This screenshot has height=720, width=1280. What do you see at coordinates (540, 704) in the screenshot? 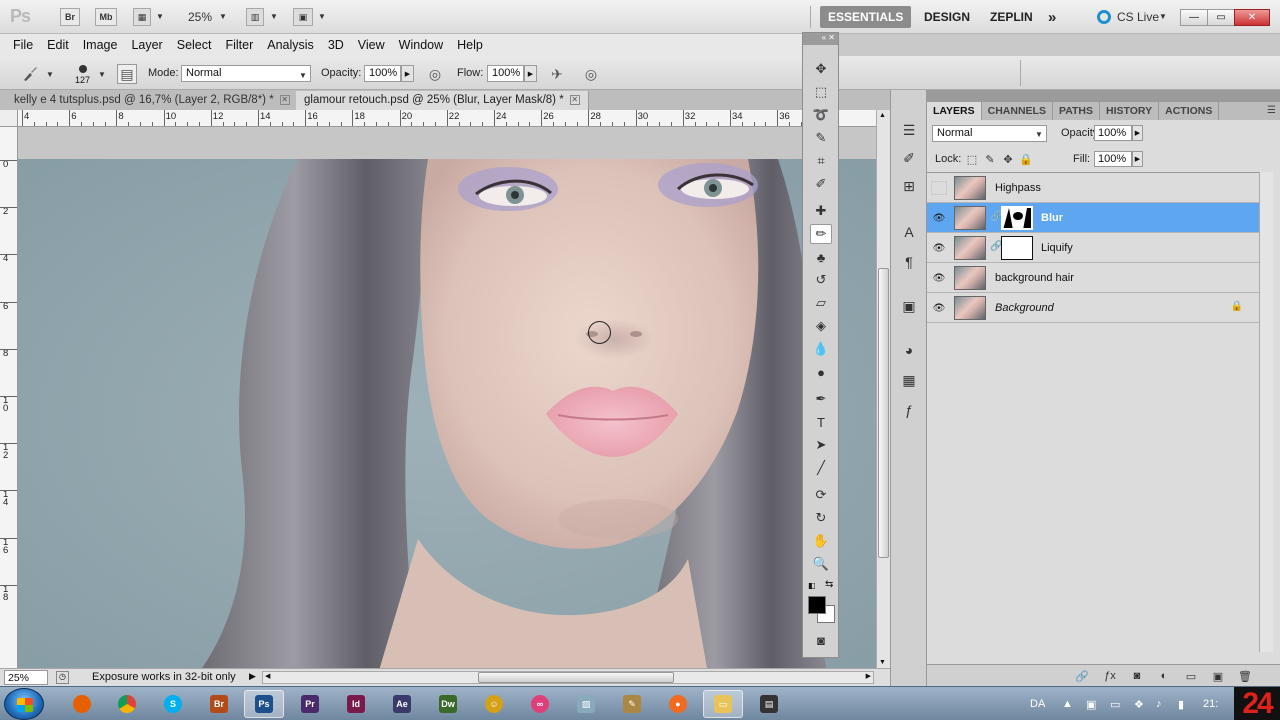
I see `taskbar-app-pink: ∞` at bounding box center [540, 704].